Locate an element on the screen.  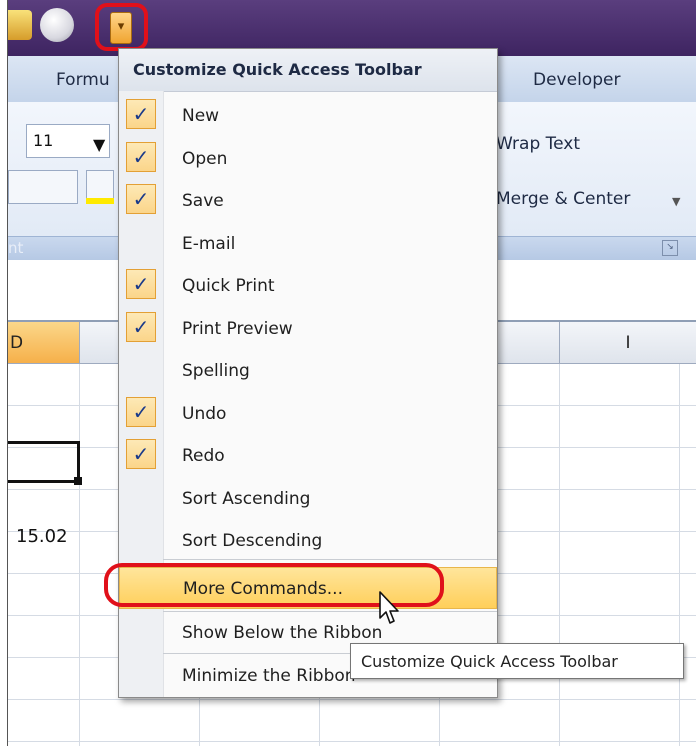
menu-item-save: ✓ Save is located at coordinates (308, 201).